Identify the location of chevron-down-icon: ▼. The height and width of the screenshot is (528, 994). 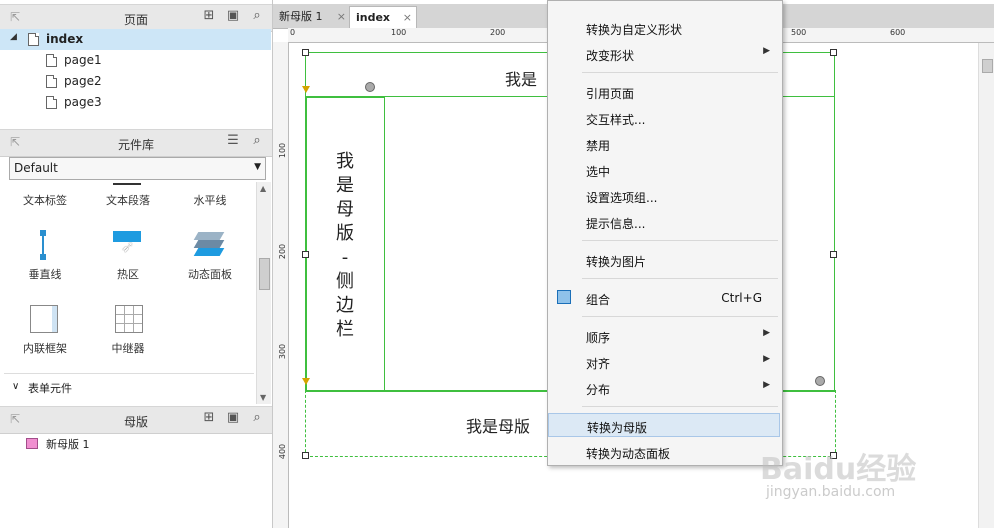
(257, 167).